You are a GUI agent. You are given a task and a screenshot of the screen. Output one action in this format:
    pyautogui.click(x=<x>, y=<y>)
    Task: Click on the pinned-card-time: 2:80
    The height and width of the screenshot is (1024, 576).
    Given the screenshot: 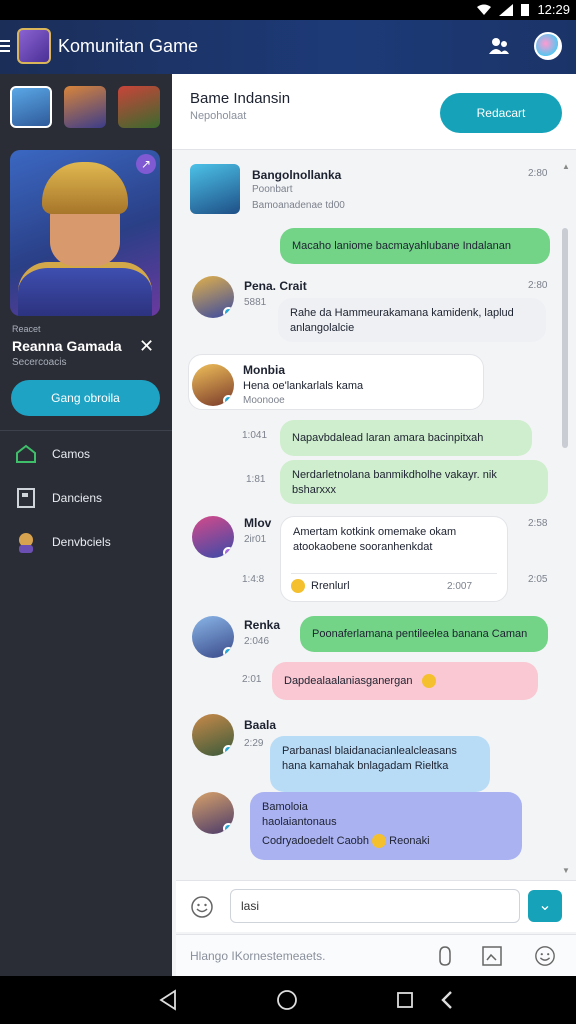 What is the action you would take?
    pyautogui.click(x=538, y=173)
    